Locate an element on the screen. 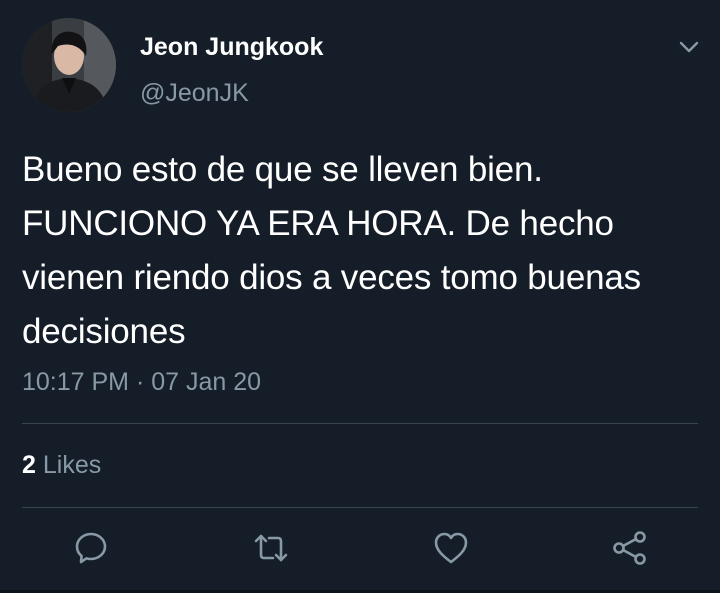 Image resolution: width=720 pixels, height=593 pixels. tweet-date: 07 Jan 20 is located at coordinates (206, 382).